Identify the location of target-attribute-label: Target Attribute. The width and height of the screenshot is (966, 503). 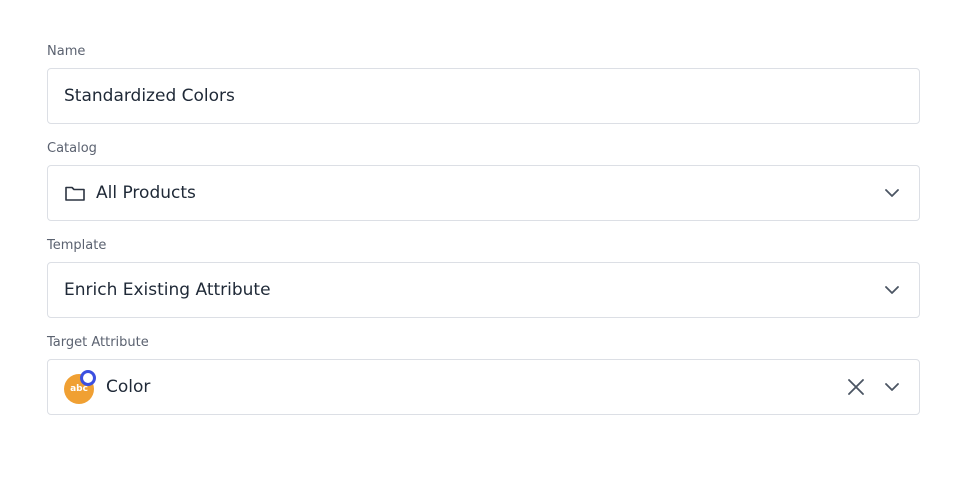
(98, 342).